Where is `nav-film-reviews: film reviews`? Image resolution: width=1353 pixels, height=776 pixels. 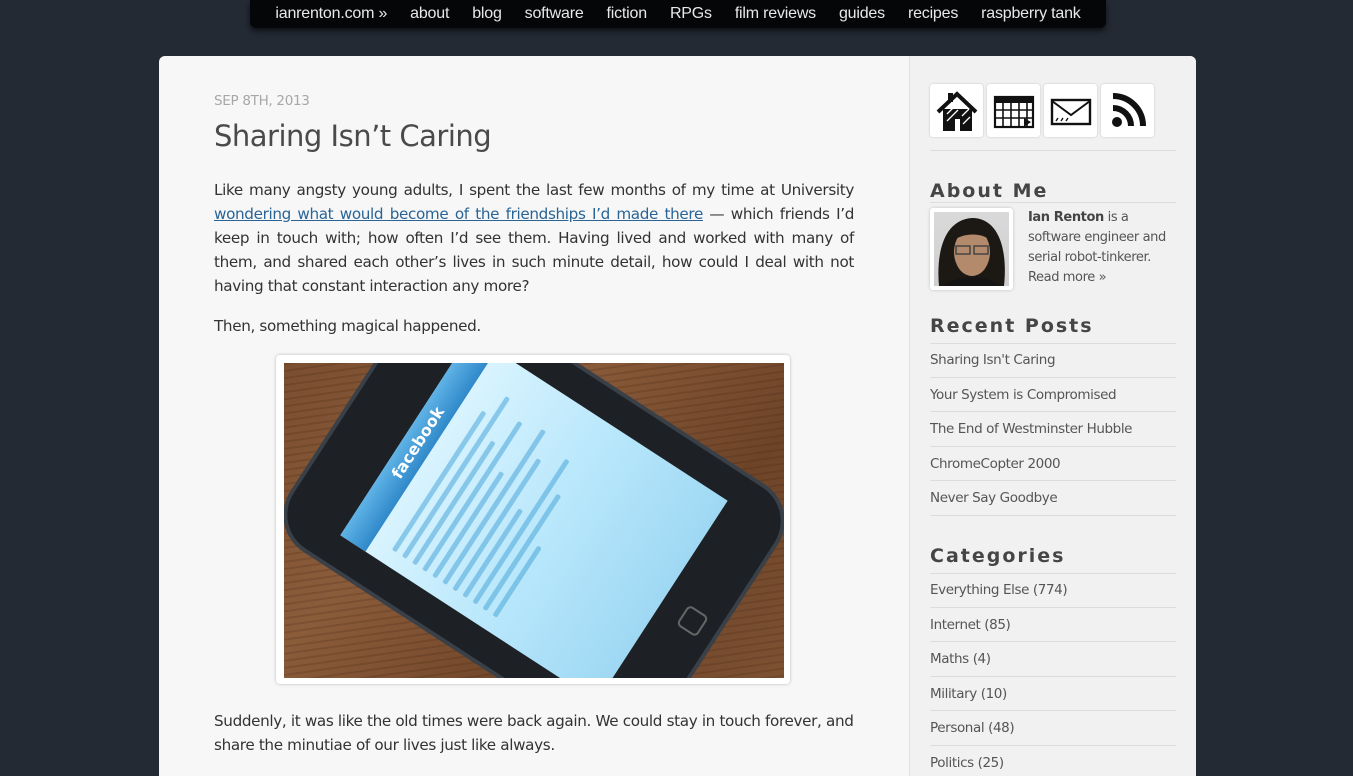 nav-film-reviews: film reviews is located at coordinates (775, 14).